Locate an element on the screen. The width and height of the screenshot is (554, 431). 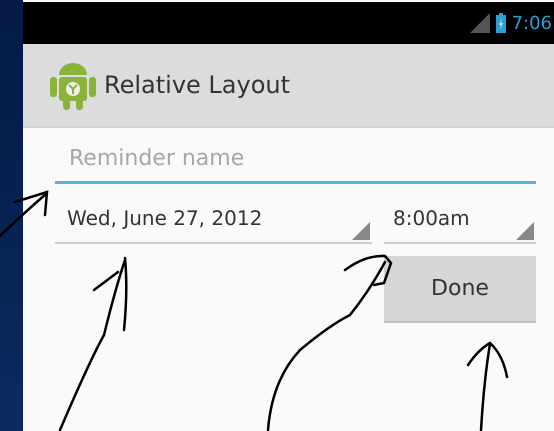
date-spinner: Wed, June 27, 2012 is located at coordinates (213, 221).